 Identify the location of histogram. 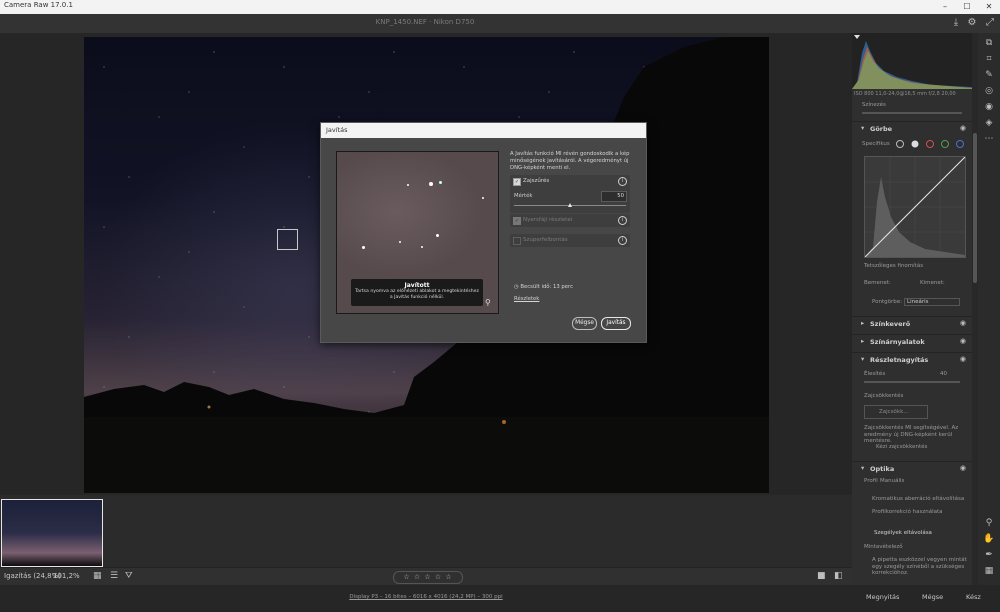
(912, 61).